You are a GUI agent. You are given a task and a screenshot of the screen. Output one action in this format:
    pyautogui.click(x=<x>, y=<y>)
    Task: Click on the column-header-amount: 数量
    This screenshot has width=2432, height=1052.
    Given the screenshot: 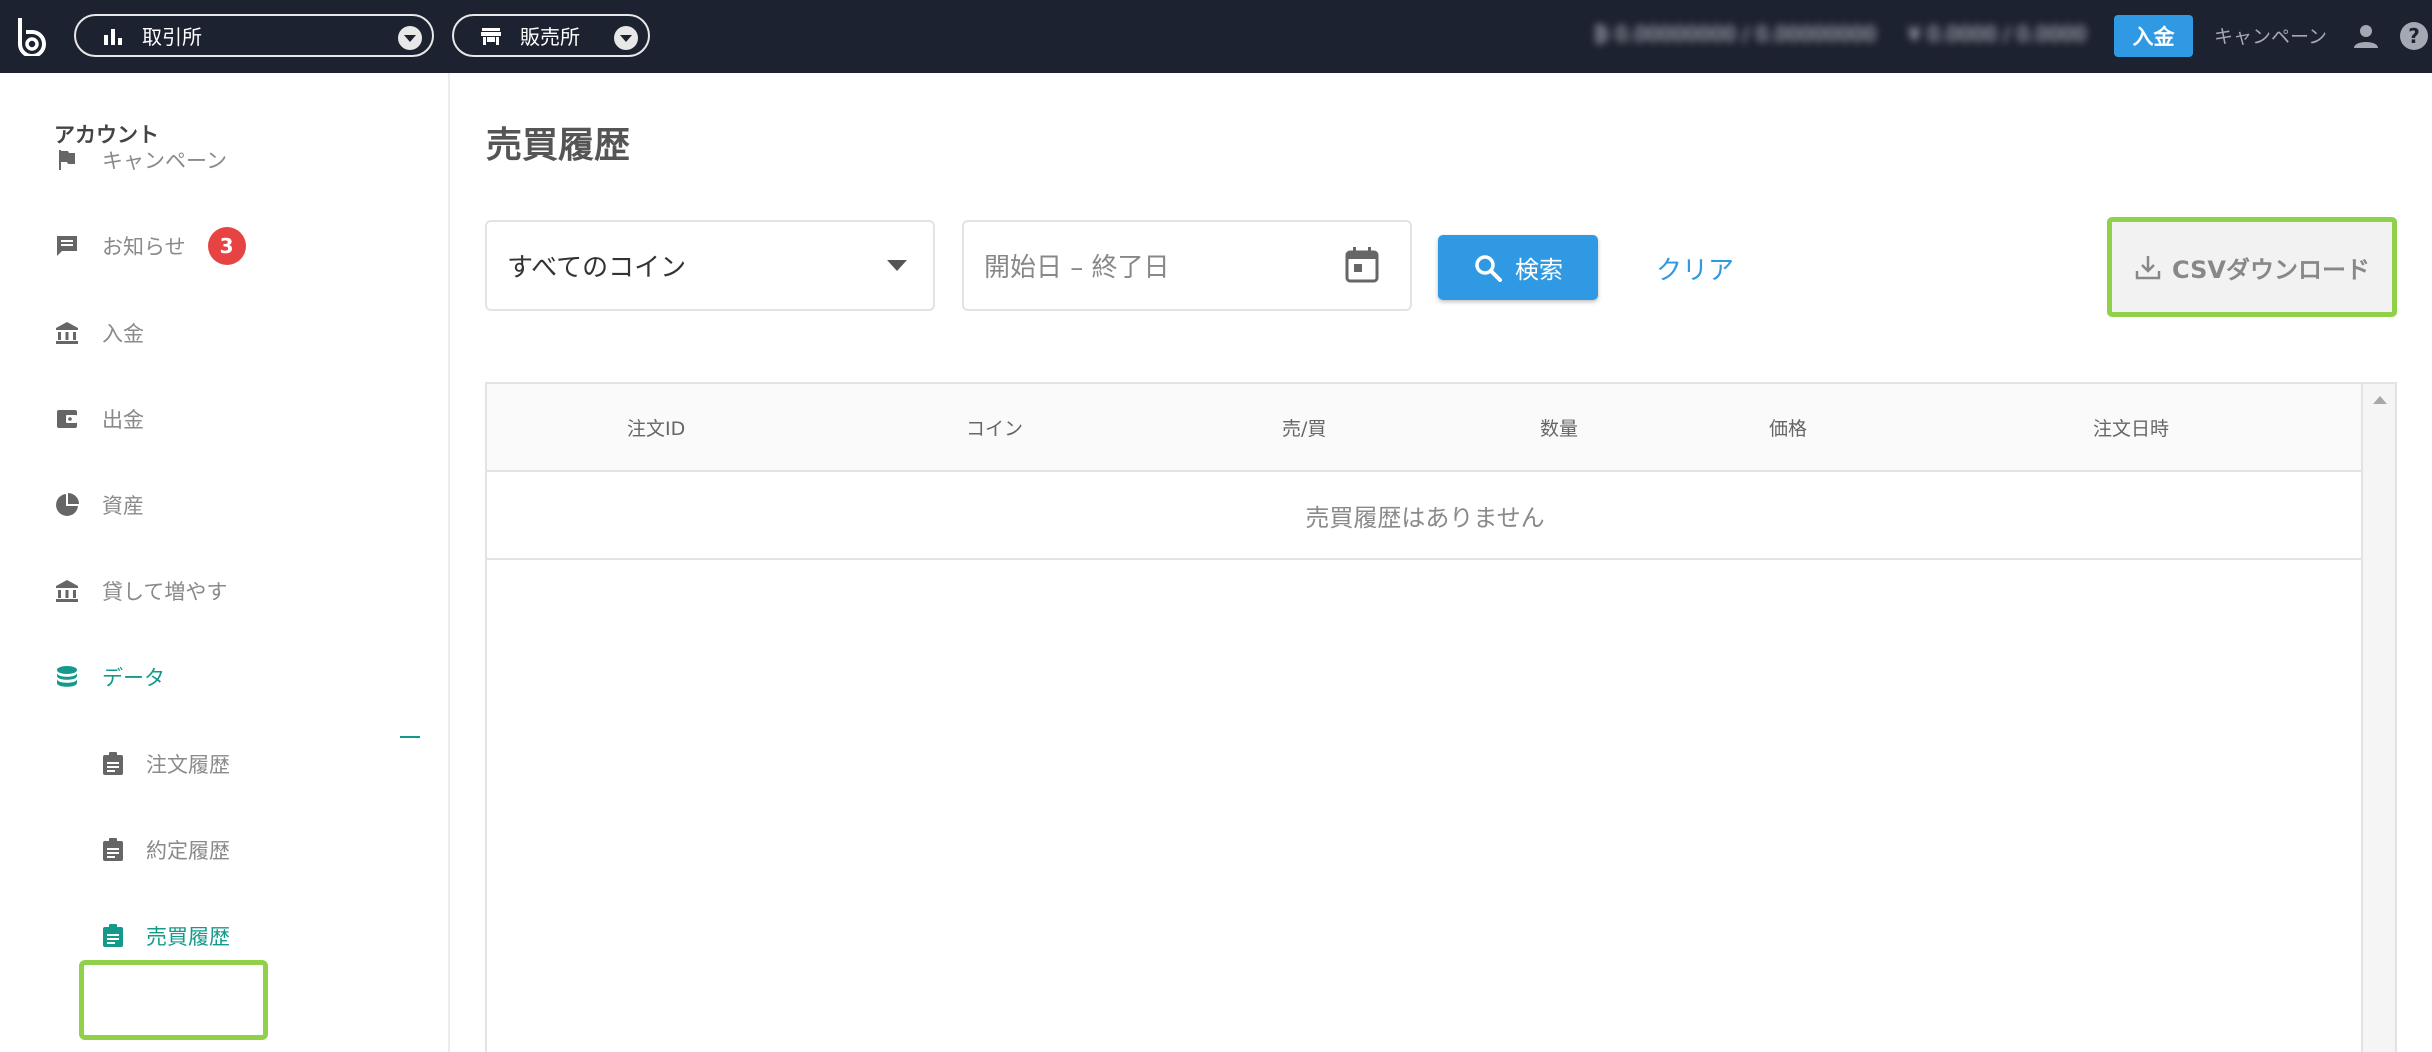 What is the action you would take?
    pyautogui.click(x=1559, y=427)
    